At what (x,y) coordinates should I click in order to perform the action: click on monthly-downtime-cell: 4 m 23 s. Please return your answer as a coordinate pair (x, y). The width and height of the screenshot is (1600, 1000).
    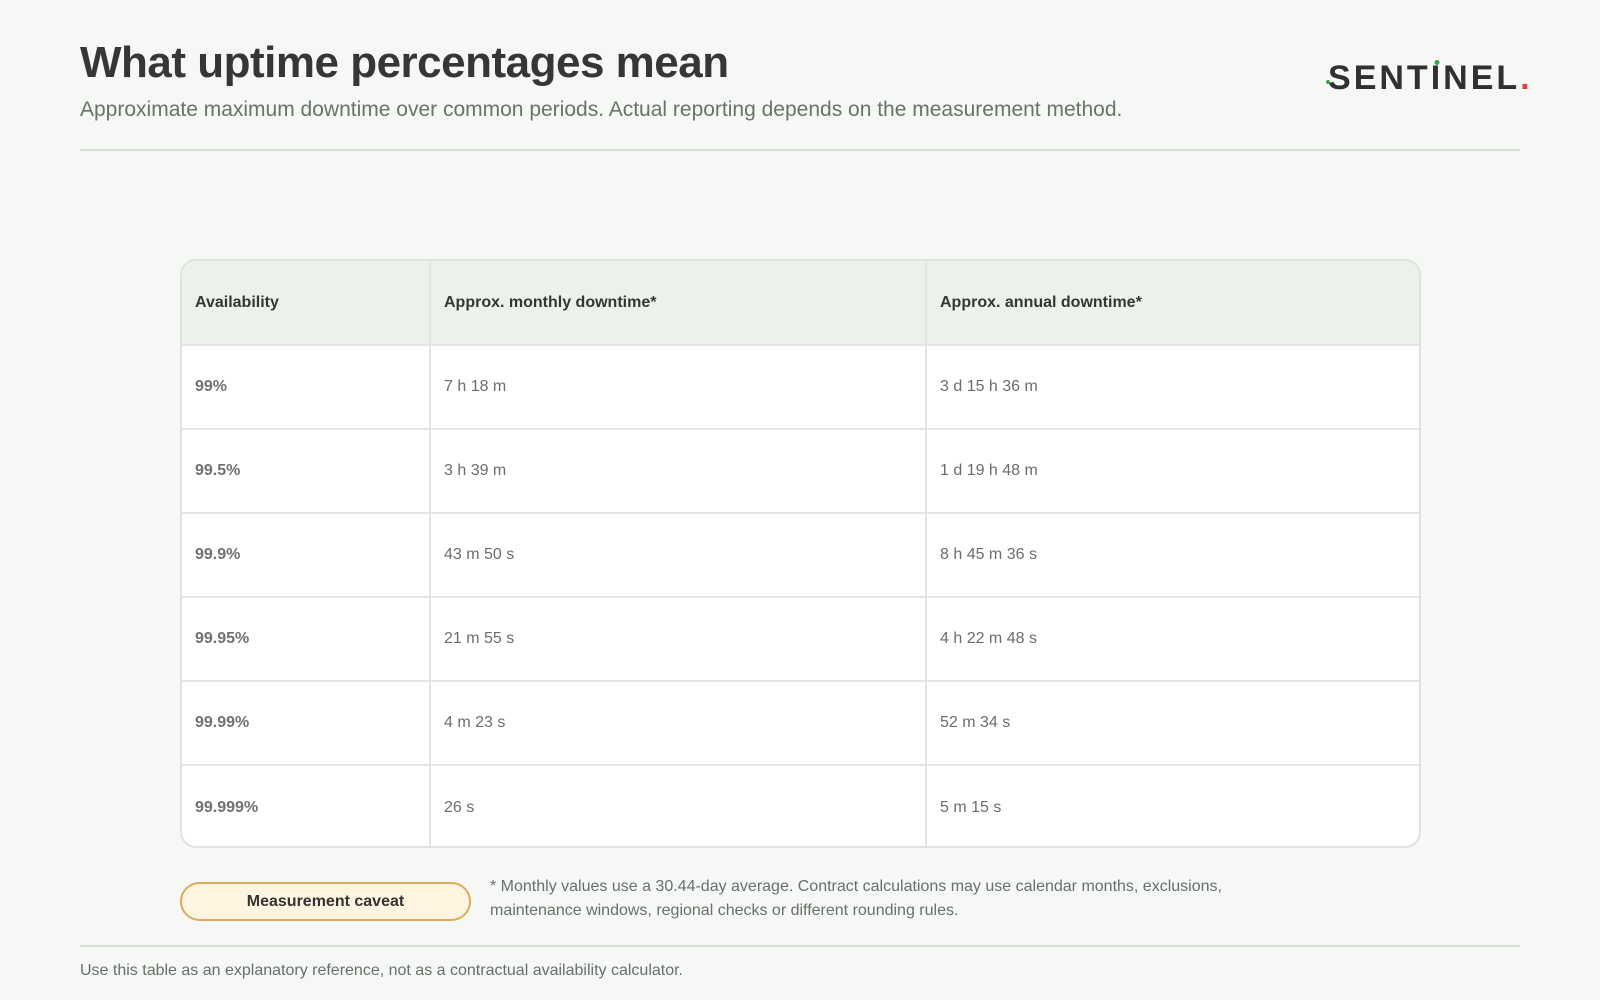
    Looking at the image, I should click on (678, 723).